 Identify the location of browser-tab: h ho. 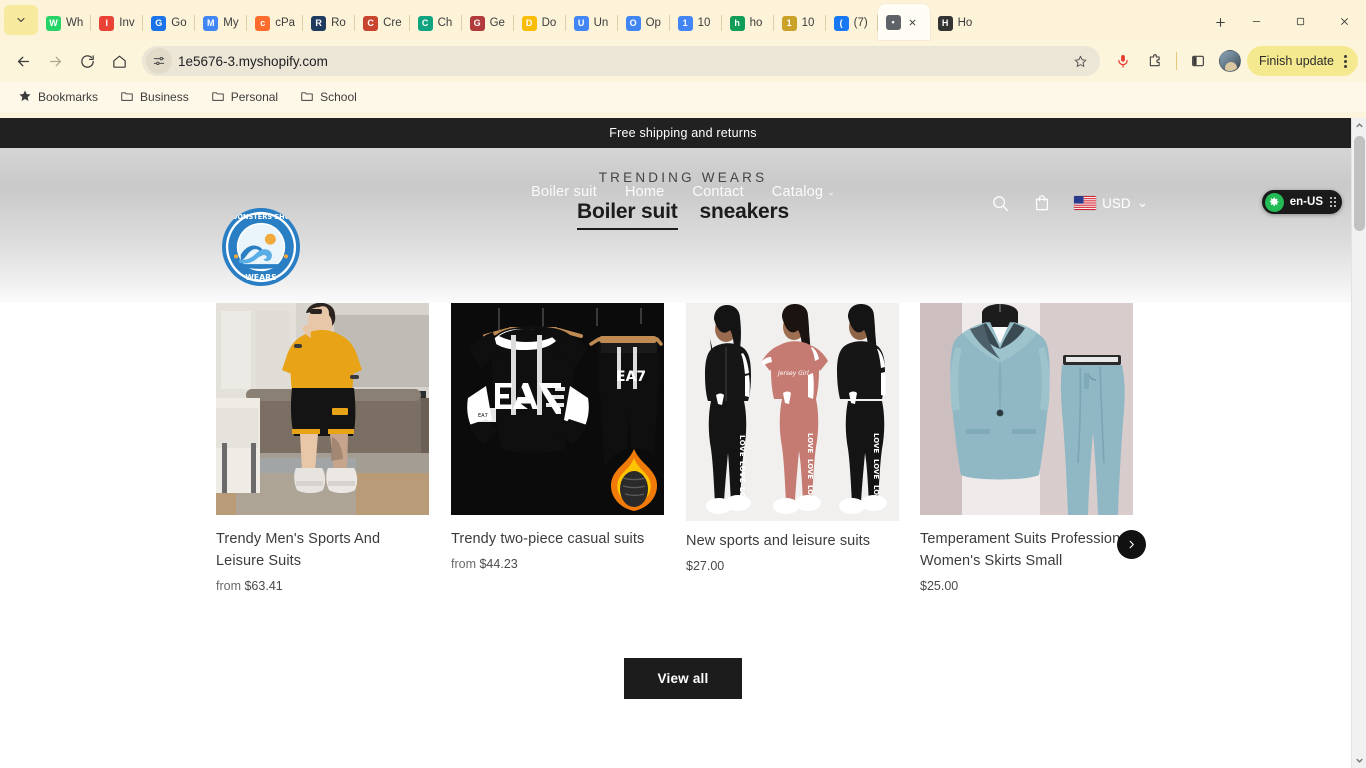
(748, 23).